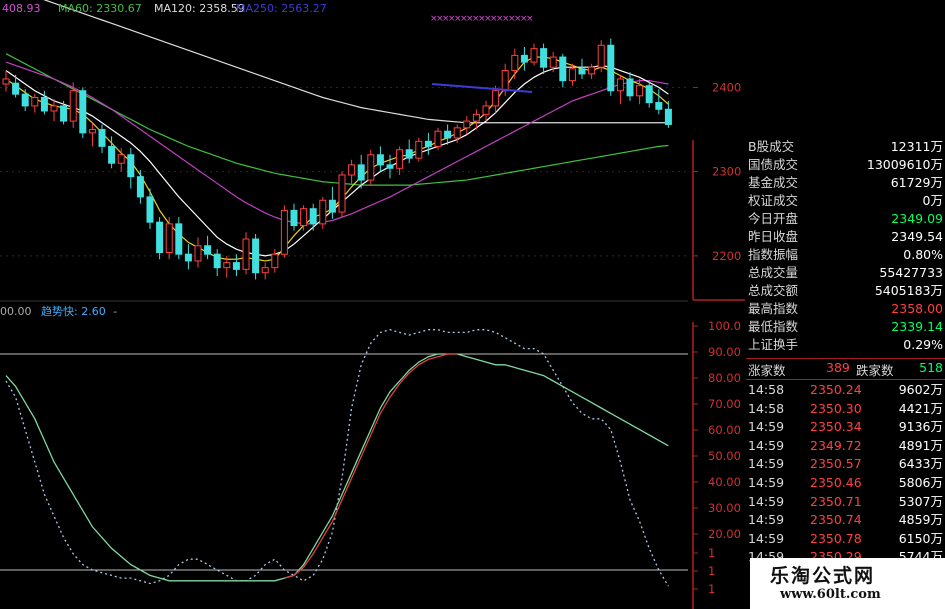 Image resolution: width=945 pixels, height=609 pixels. What do you see at coordinates (845, 502) in the screenshot?
I see `tick-row: 14:59 2350.71 5307万` at bounding box center [845, 502].